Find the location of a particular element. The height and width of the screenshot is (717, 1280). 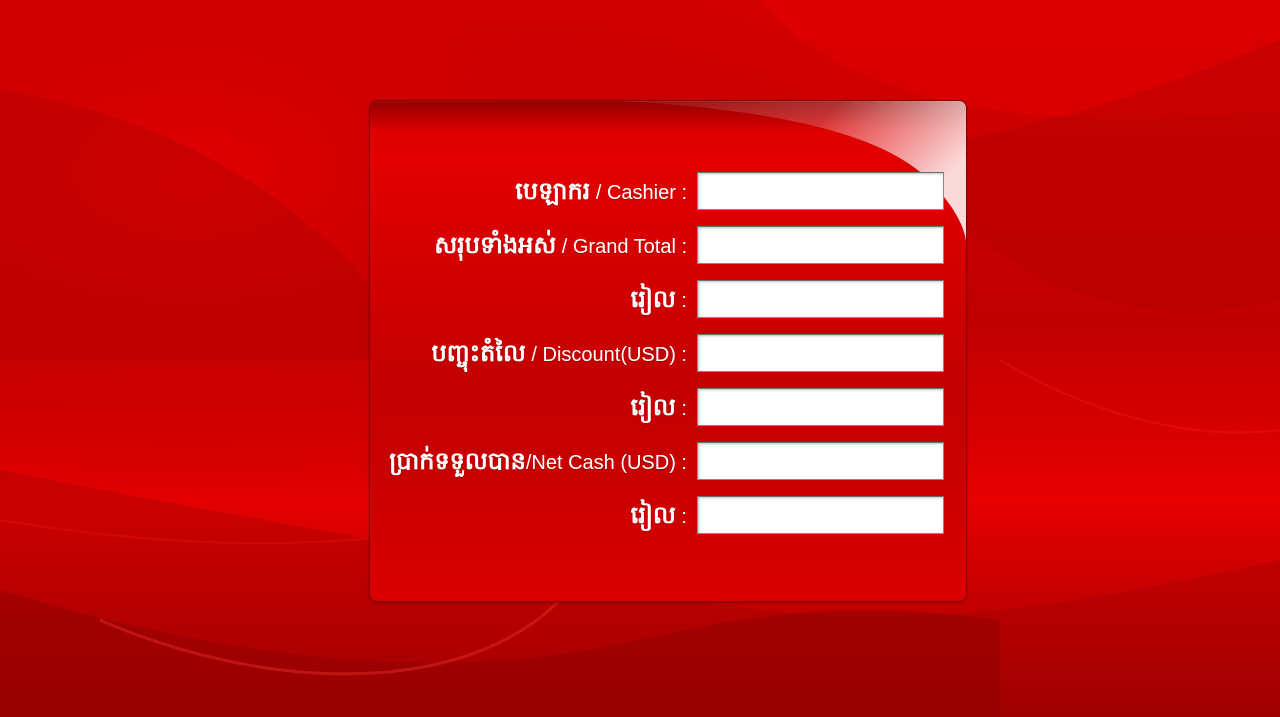

cashier-label: បេឡាករ / Cashier : is located at coordinates (601, 190).